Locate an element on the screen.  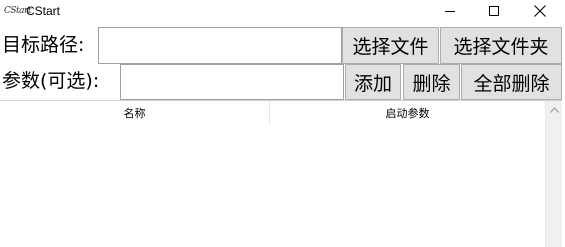
delete-all-button: 全部删除 is located at coordinates (511, 82).